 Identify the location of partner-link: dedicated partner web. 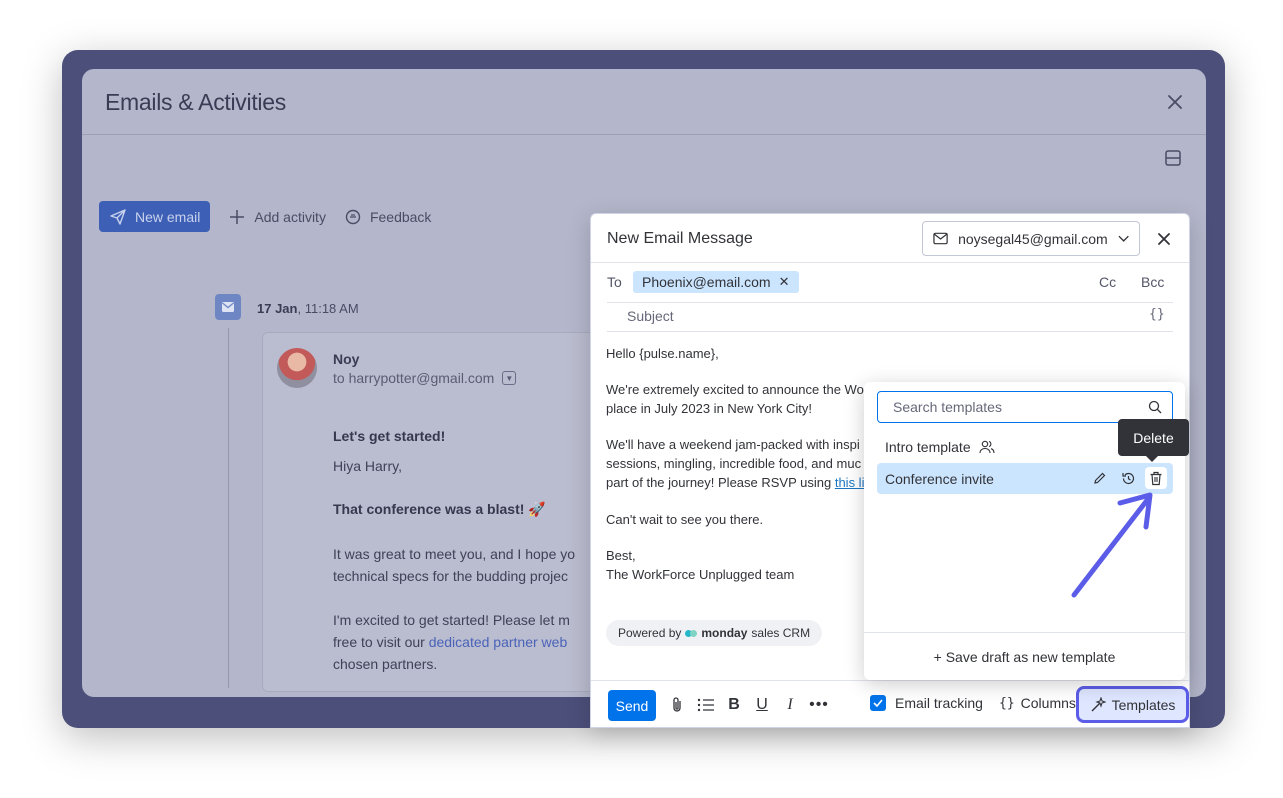
(498, 642).